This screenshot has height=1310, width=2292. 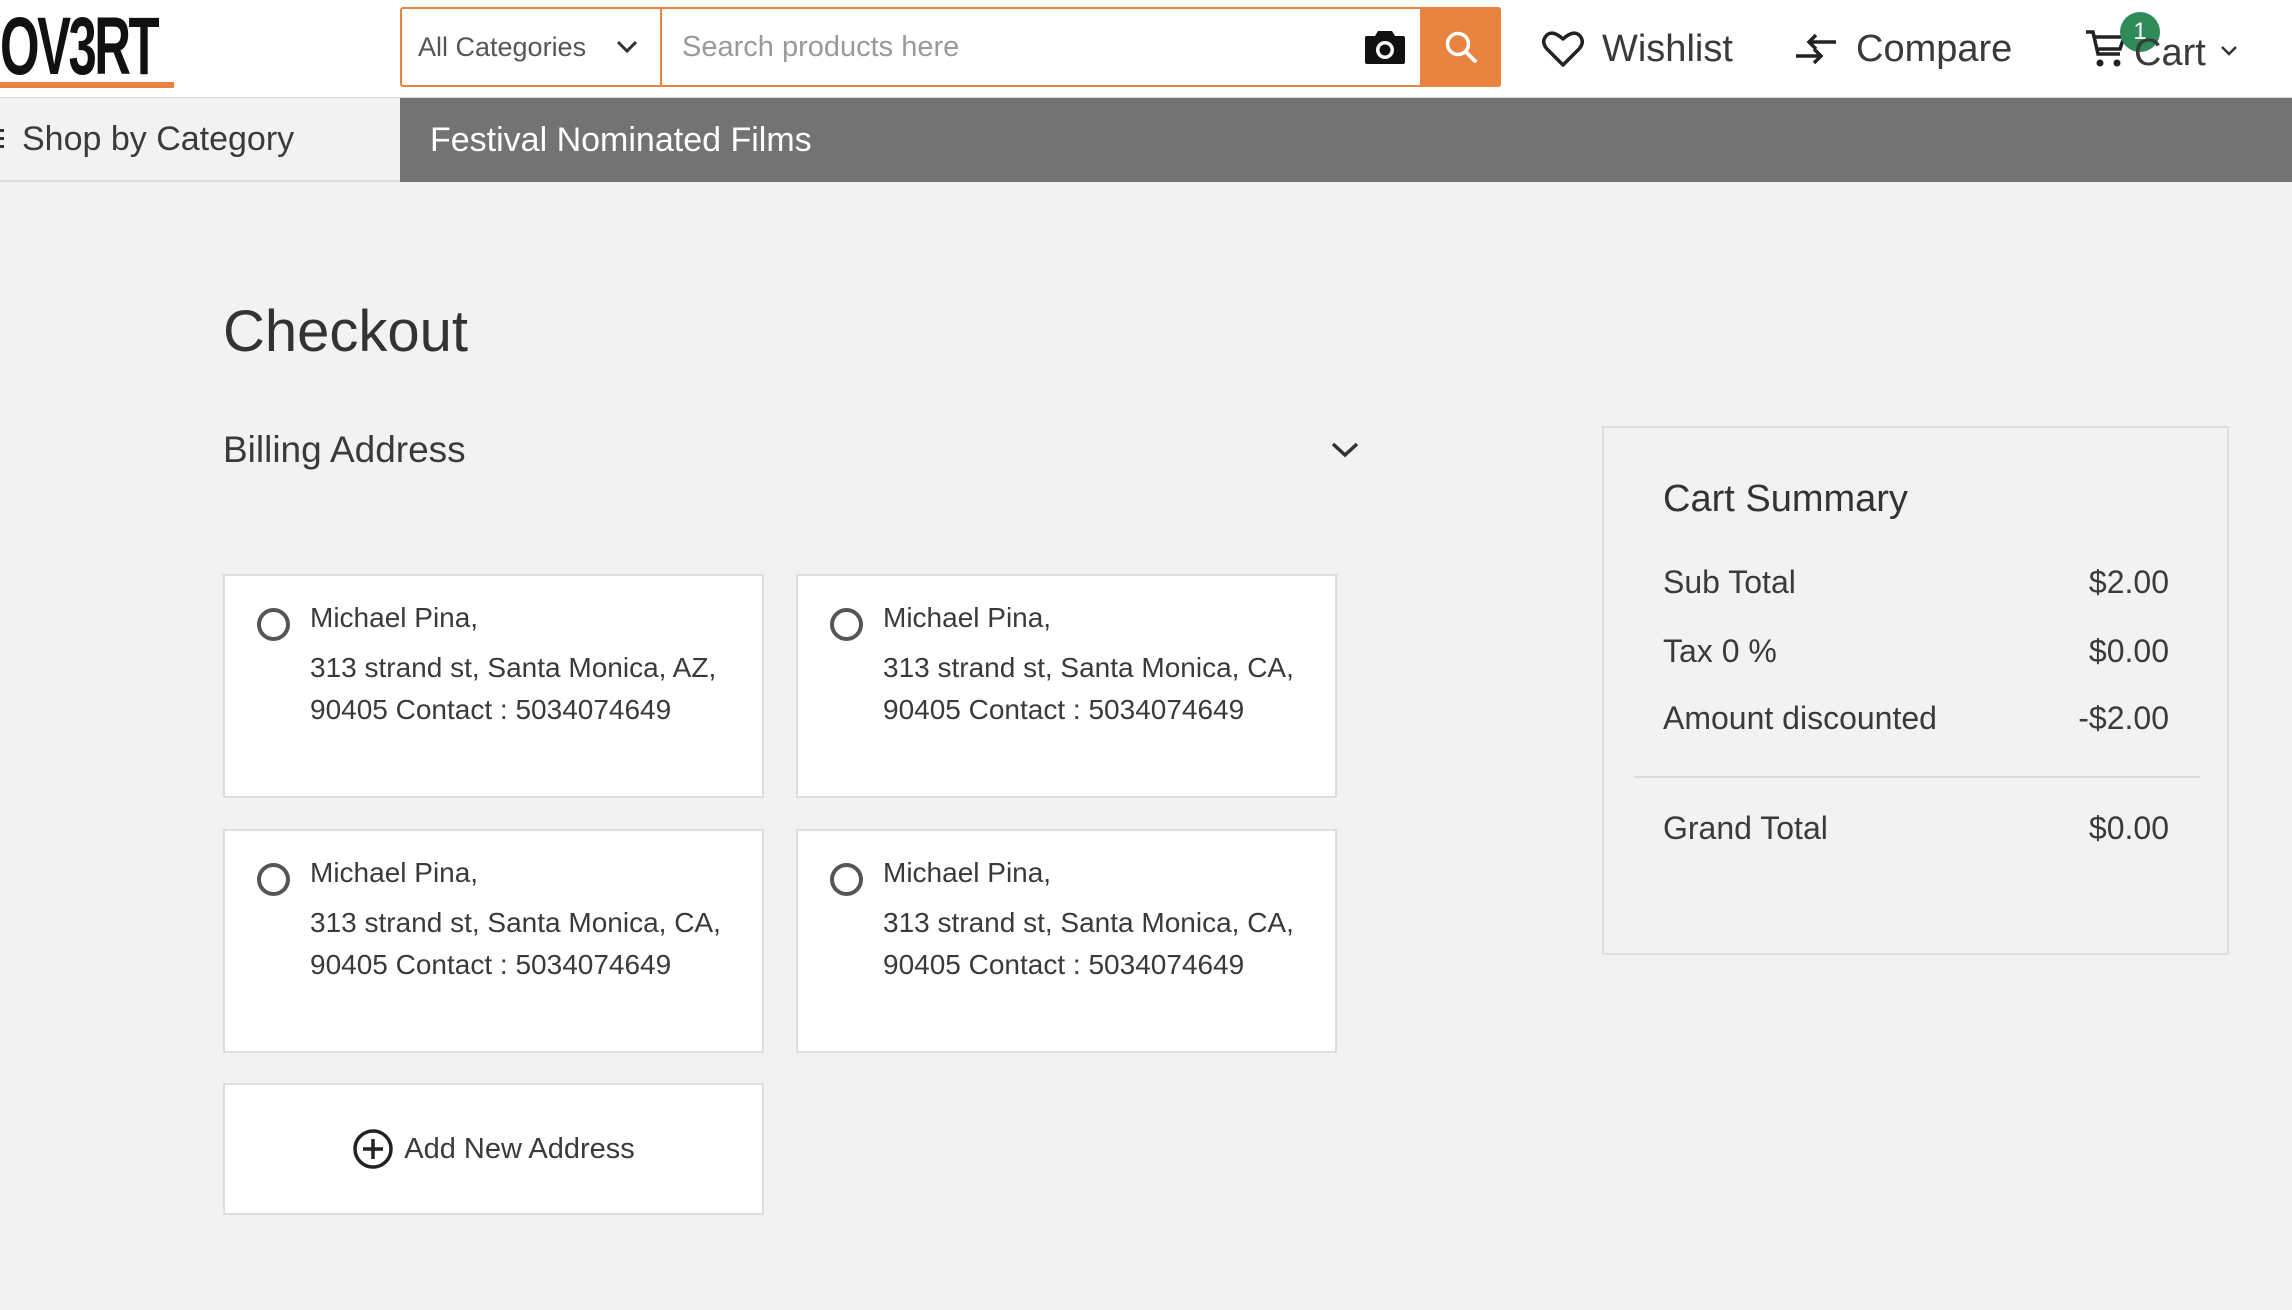 What do you see at coordinates (1720, 651) in the screenshot?
I see `summary-label: Tax 0 %` at bounding box center [1720, 651].